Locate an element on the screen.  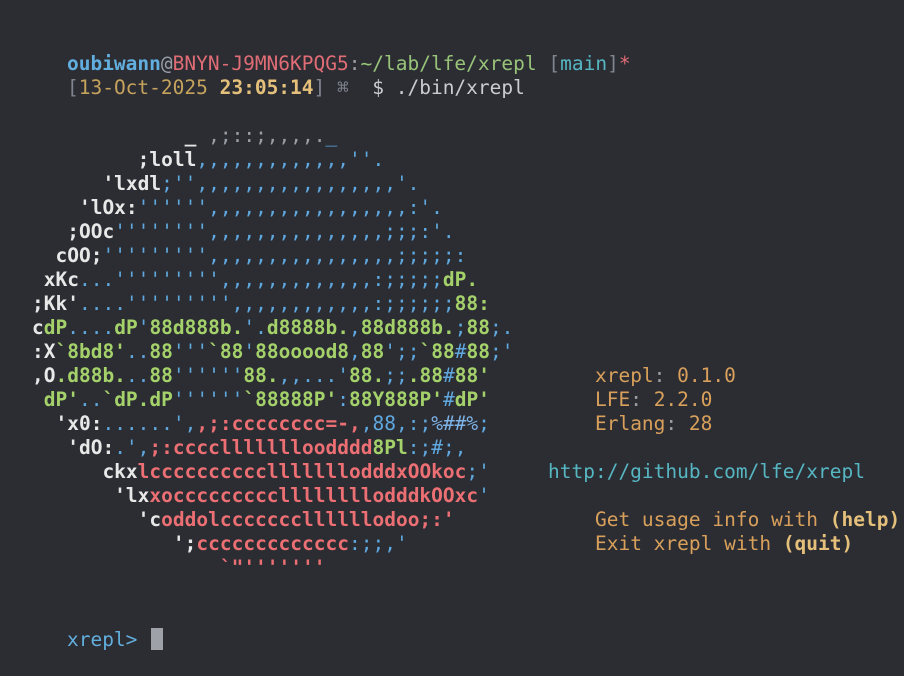
logo-row: dP'..`dP.dP''''''`88888P':88Y888P'#dP' is located at coordinates (272, 400).